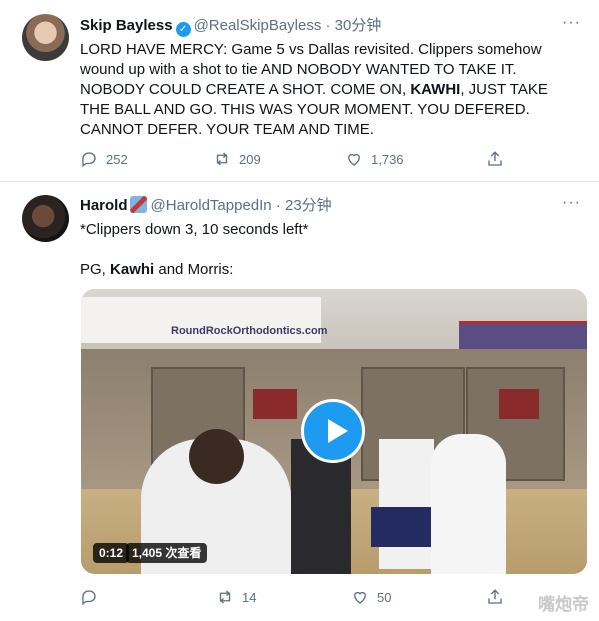 This screenshot has height=621, width=599. Describe the element at coordinates (354, 25) in the screenshot. I see `timestamp: · 30分钟` at that location.